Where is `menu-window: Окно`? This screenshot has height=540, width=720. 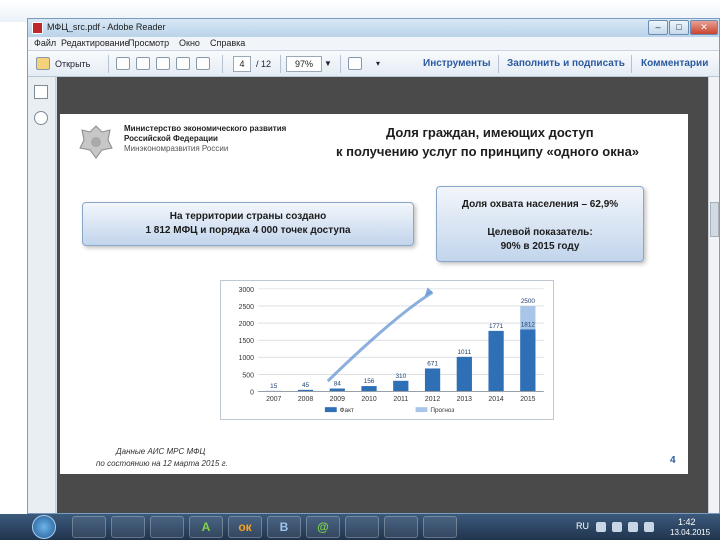
menu-window: Окно is located at coordinates (189, 43).